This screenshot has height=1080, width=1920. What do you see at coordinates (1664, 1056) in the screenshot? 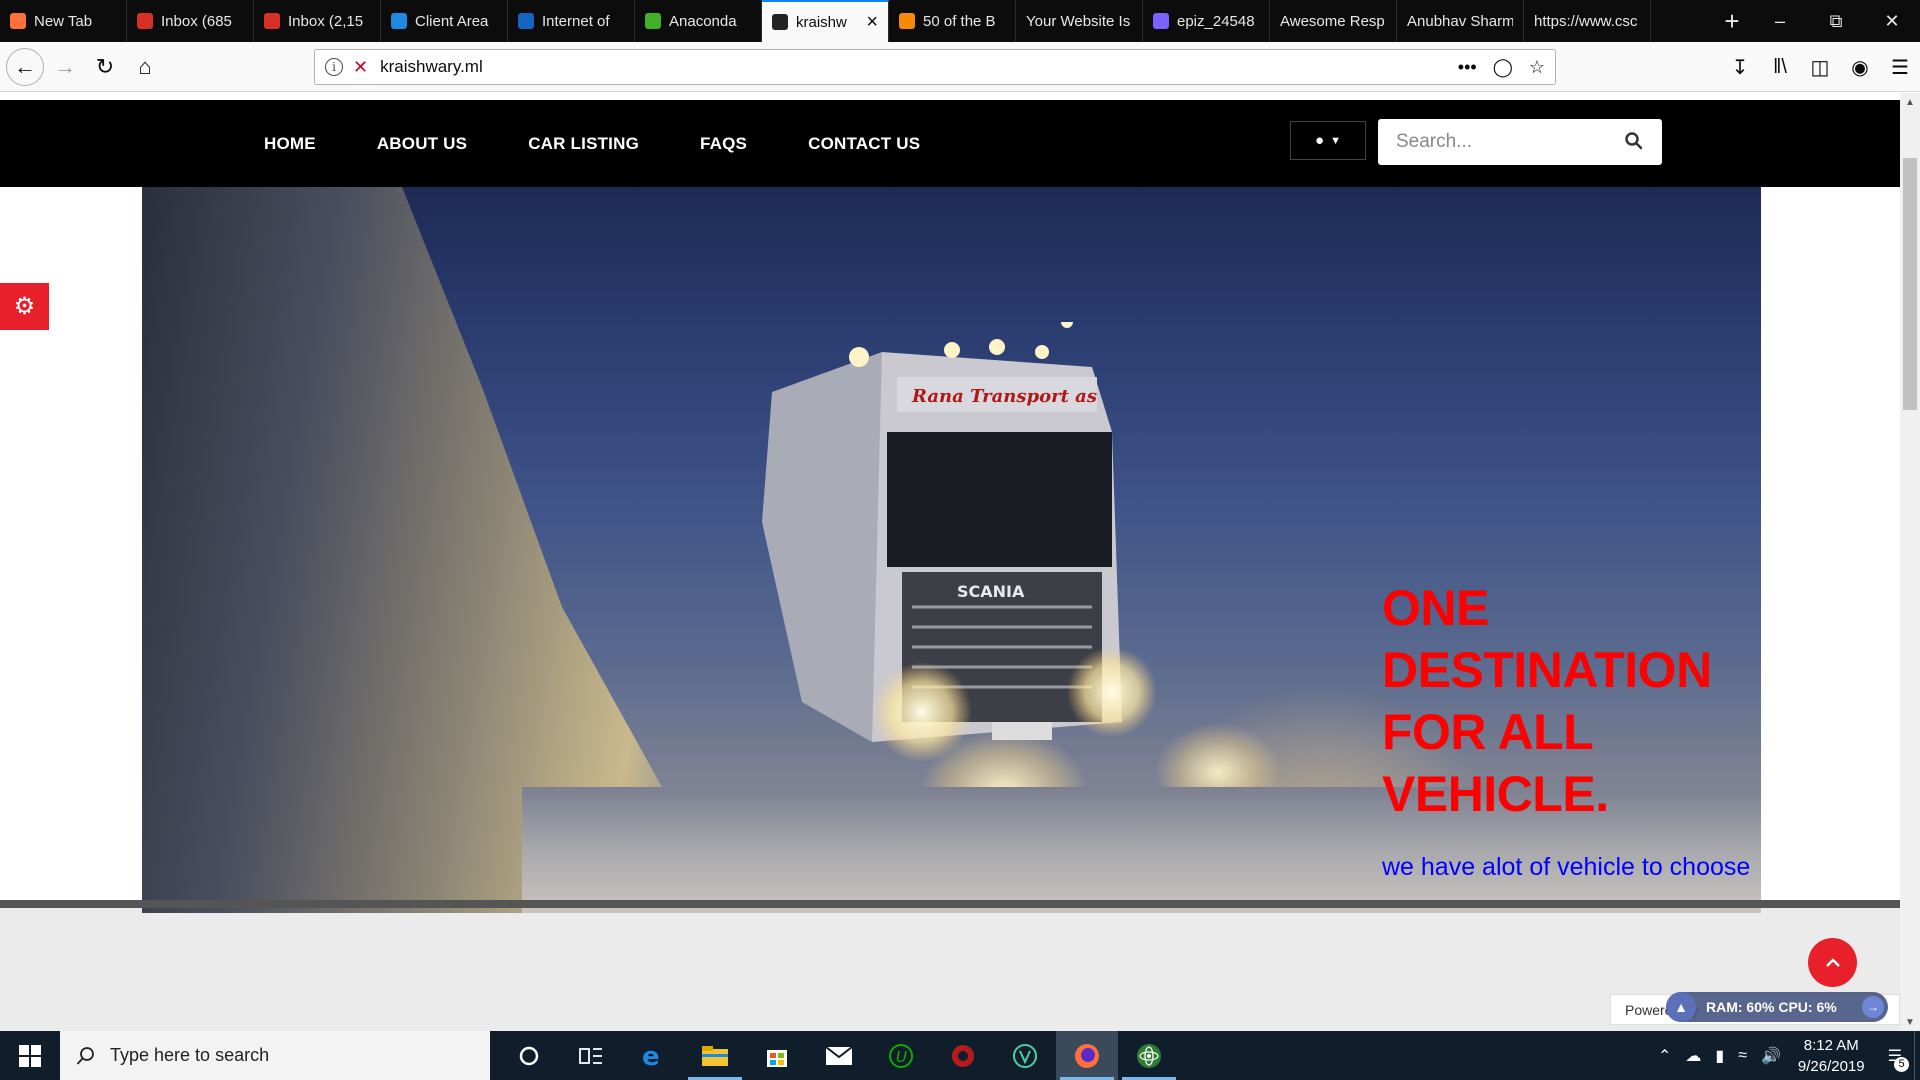
I see `chevron-up-icon: ⌃` at bounding box center [1664, 1056].